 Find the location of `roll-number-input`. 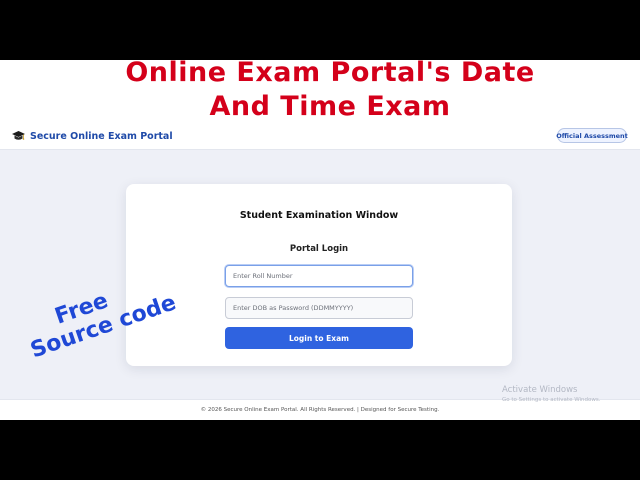

roll-number-input is located at coordinates (319, 276).